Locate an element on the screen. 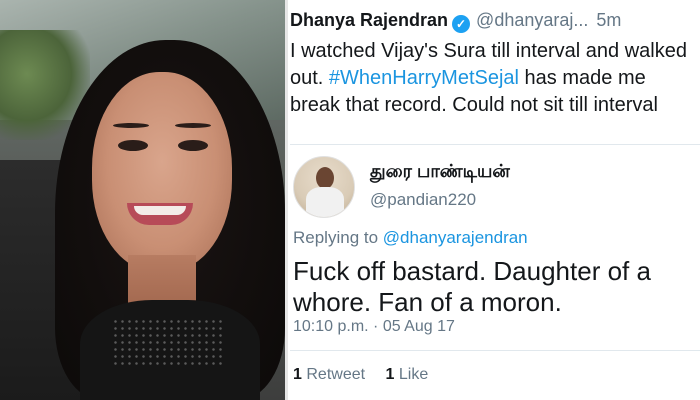 The height and width of the screenshot is (400, 700). avatar-head is located at coordinates (325, 178).